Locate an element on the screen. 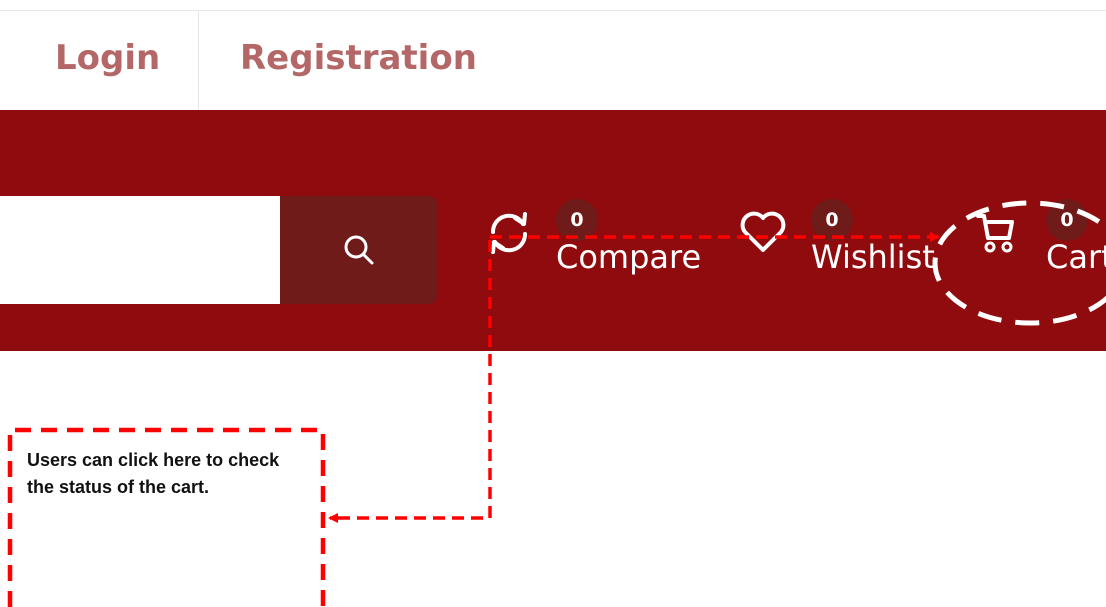  wishlist-button: 0 Wishlist is located at coordinates (835, 250).